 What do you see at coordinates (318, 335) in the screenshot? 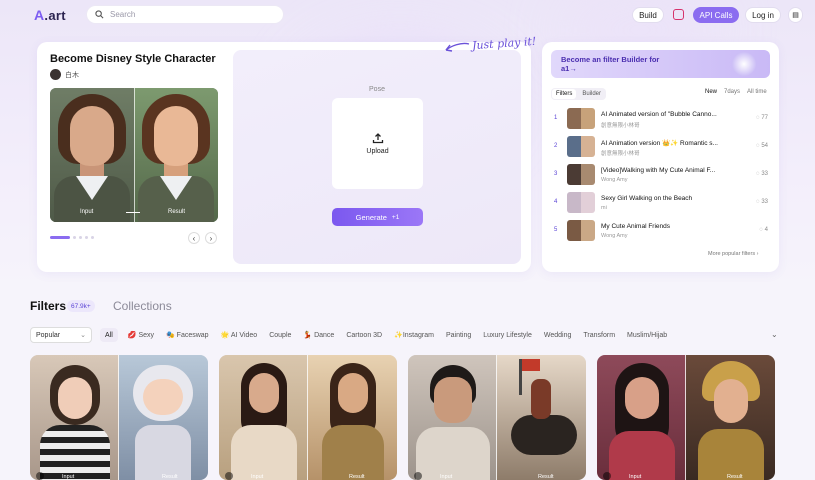
I see `tag-dance: 💃 Dance` at bounding box center [318, 335].